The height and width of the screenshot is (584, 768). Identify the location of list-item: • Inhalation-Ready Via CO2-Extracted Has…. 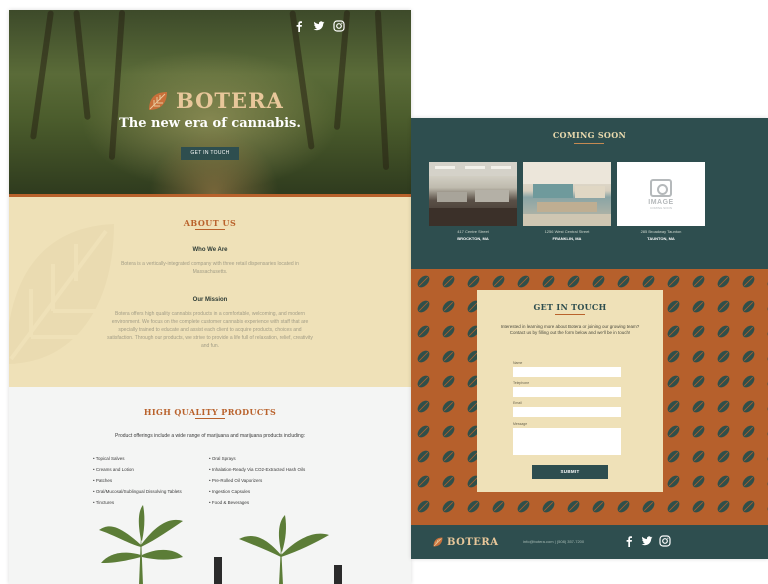
(257, 469).